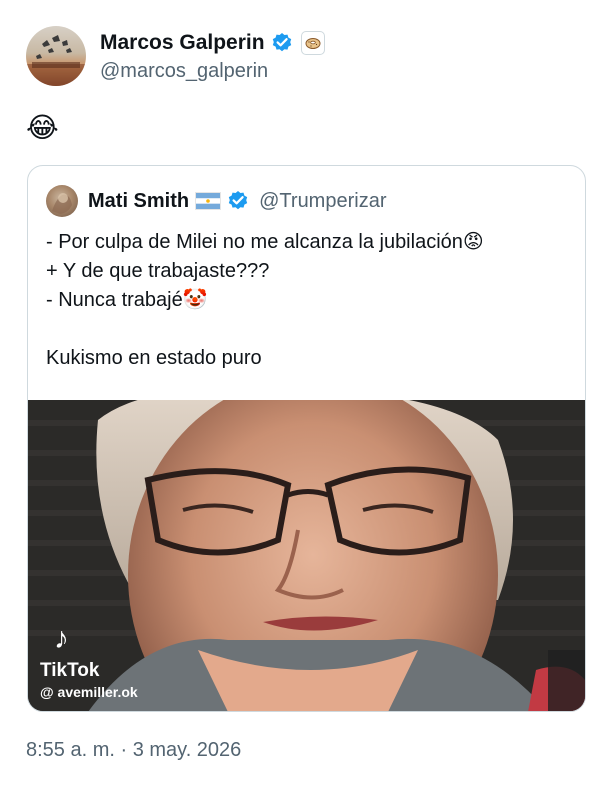  I want to click on quoted-author-handle: @Trumperizar, so click(322, 201).